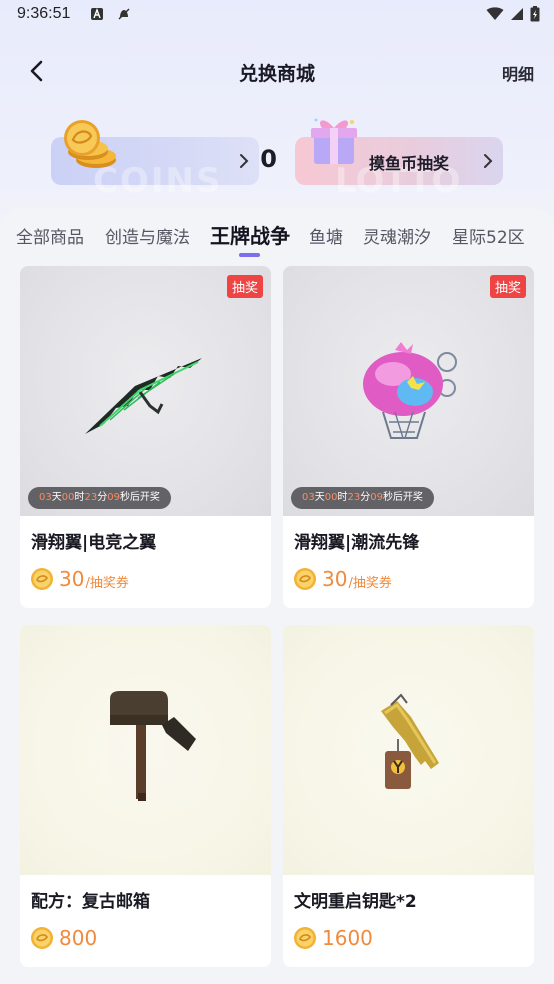 This screenshot has width=554, height=984. I want to click on status-icons, so click(513, 14).